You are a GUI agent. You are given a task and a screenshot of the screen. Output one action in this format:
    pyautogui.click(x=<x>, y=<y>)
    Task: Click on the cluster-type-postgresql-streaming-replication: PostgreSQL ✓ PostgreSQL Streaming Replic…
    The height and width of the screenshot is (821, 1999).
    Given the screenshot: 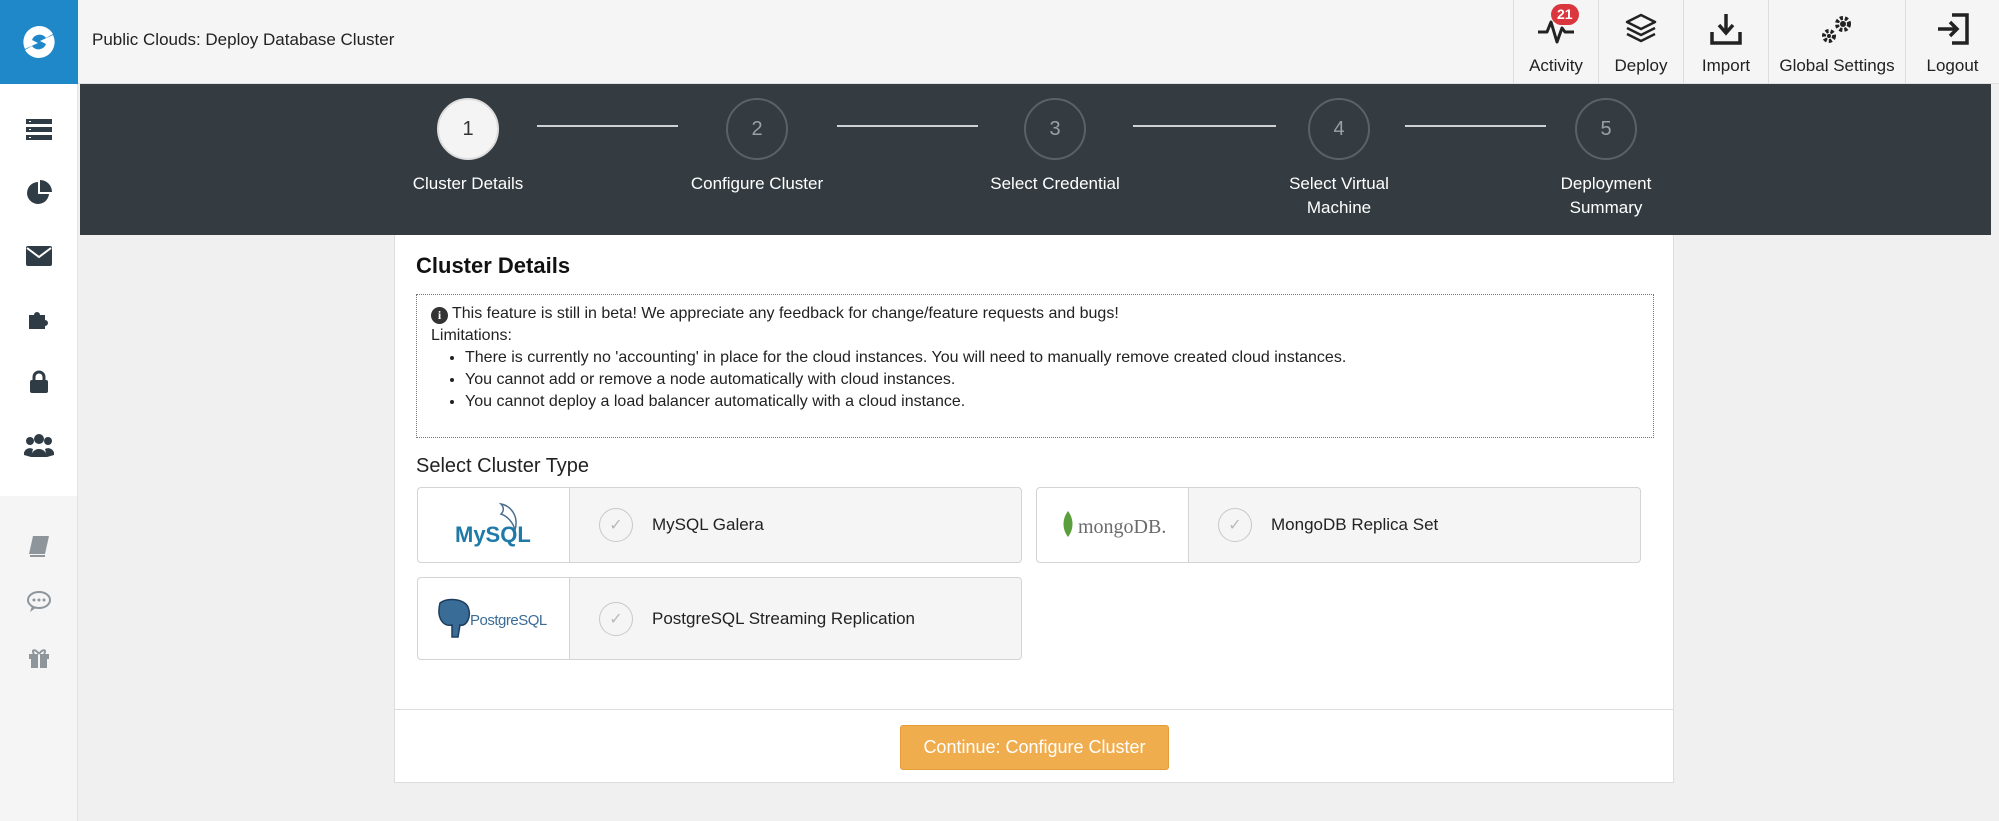 What is the action you would take?
    pyautogui.click(x=719, y=618)
    